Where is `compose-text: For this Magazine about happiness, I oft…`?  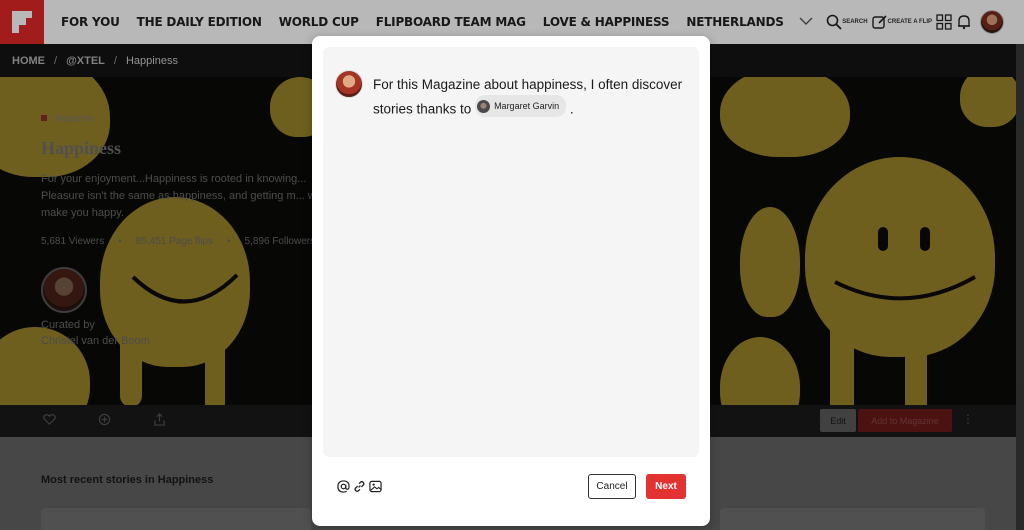
compose-text: For this Magazine about happiness, I oft… is located at coordinates (530, 97).